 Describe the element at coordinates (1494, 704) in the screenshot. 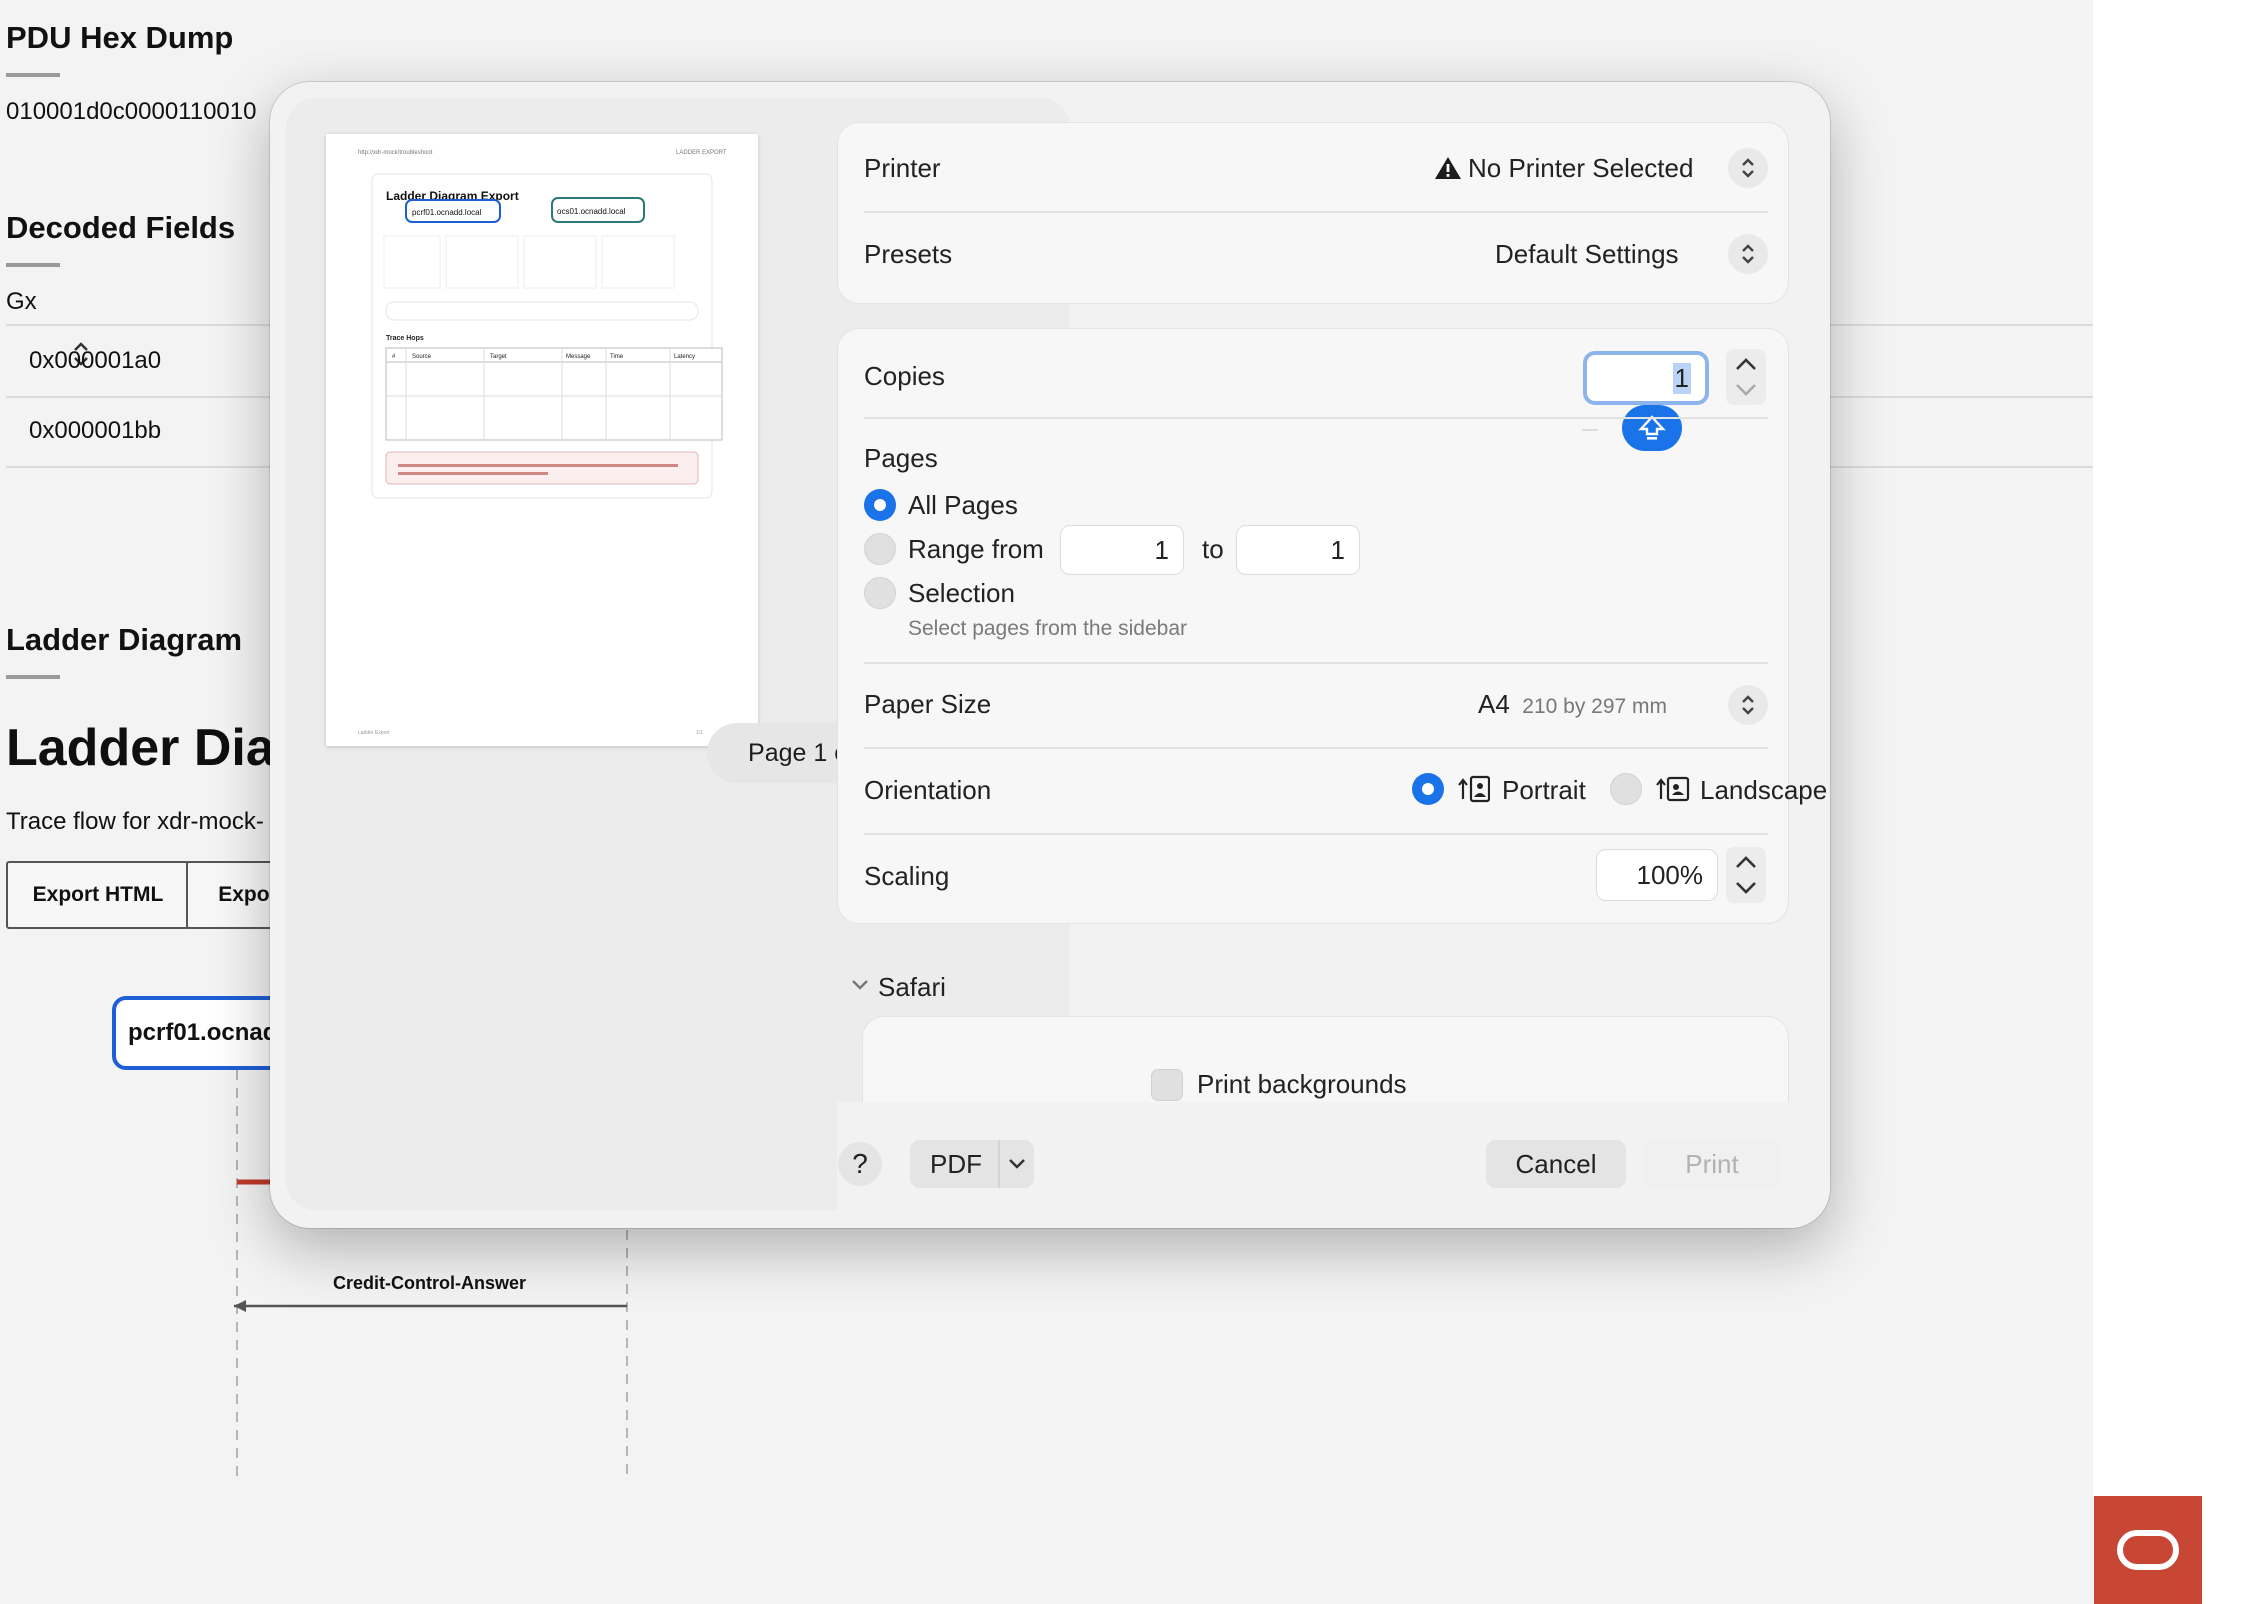

I see `paper-size-value: A4` at that location.